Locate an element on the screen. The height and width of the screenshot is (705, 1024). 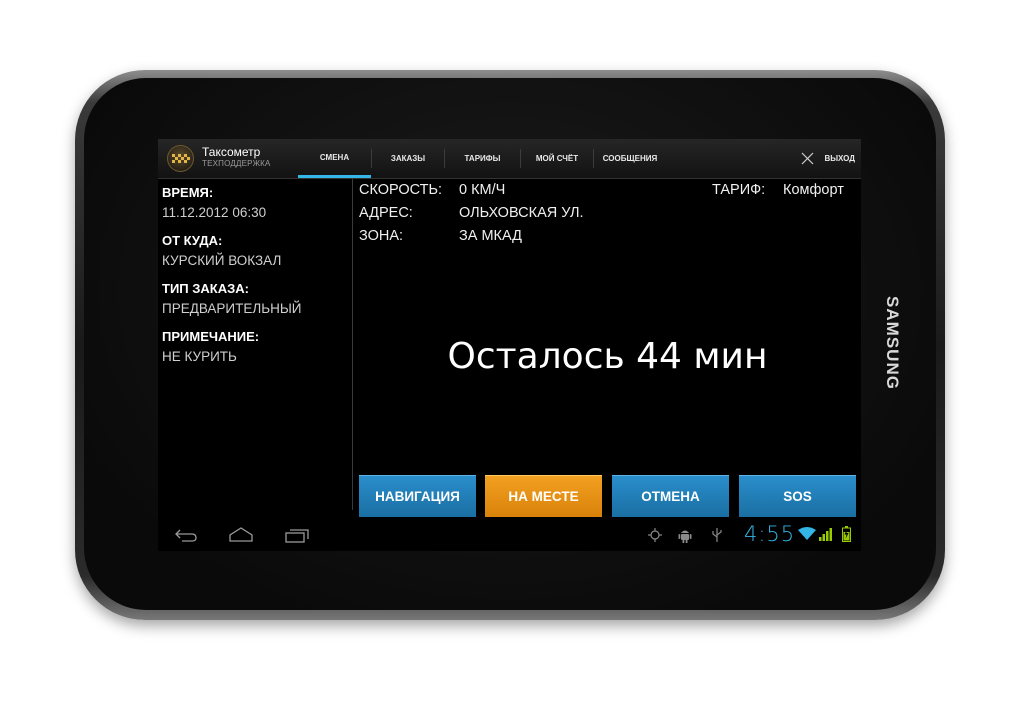
speed-label: СКОРОСТЬ: is located at coordinates (401, 190).